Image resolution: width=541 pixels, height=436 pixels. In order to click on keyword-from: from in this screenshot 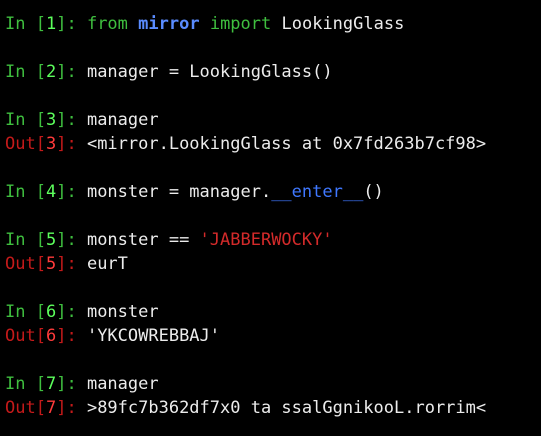, I will do `click(107, 24)`.